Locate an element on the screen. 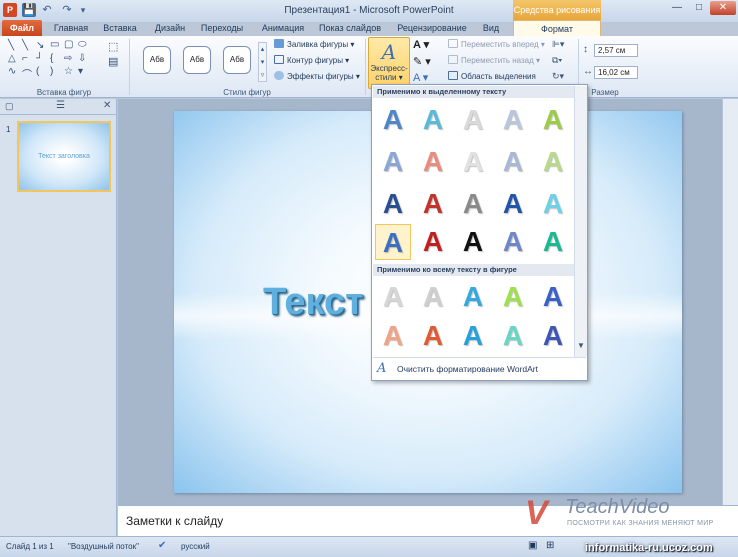 This screenshot has width=738, height=557. align-icon: ⊫▾ is located at coordinates (558, 44).